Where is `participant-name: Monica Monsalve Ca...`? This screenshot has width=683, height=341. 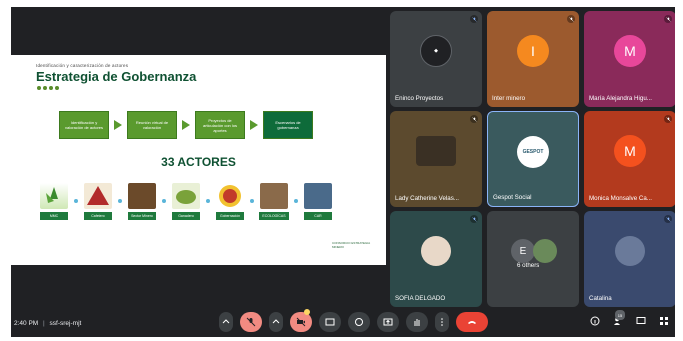 participant-name: Monica Monsalve Ca... is located at coordinates (620, 198).